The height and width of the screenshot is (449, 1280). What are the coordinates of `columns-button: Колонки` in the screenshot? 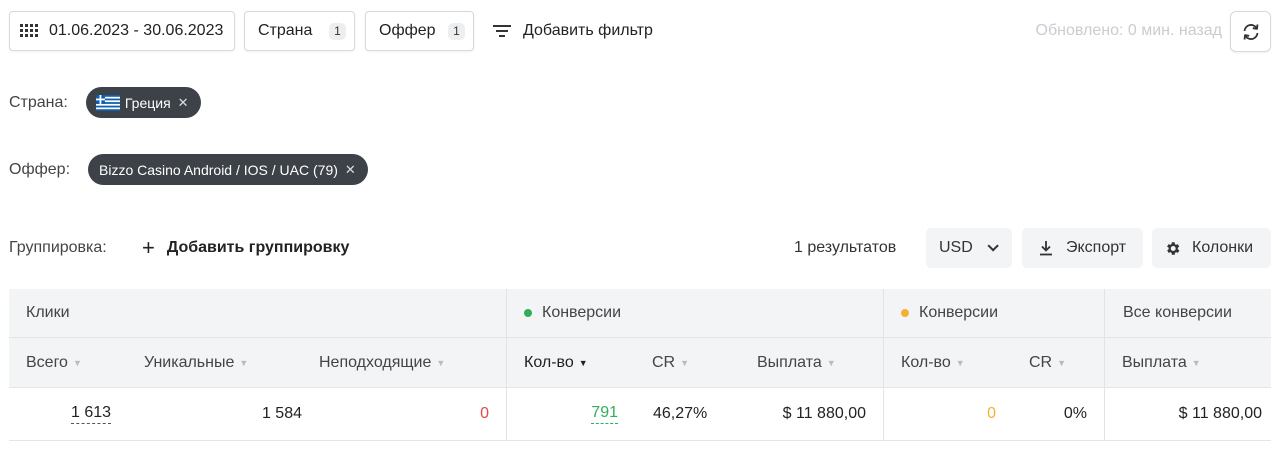 It's located at (1211, 248).